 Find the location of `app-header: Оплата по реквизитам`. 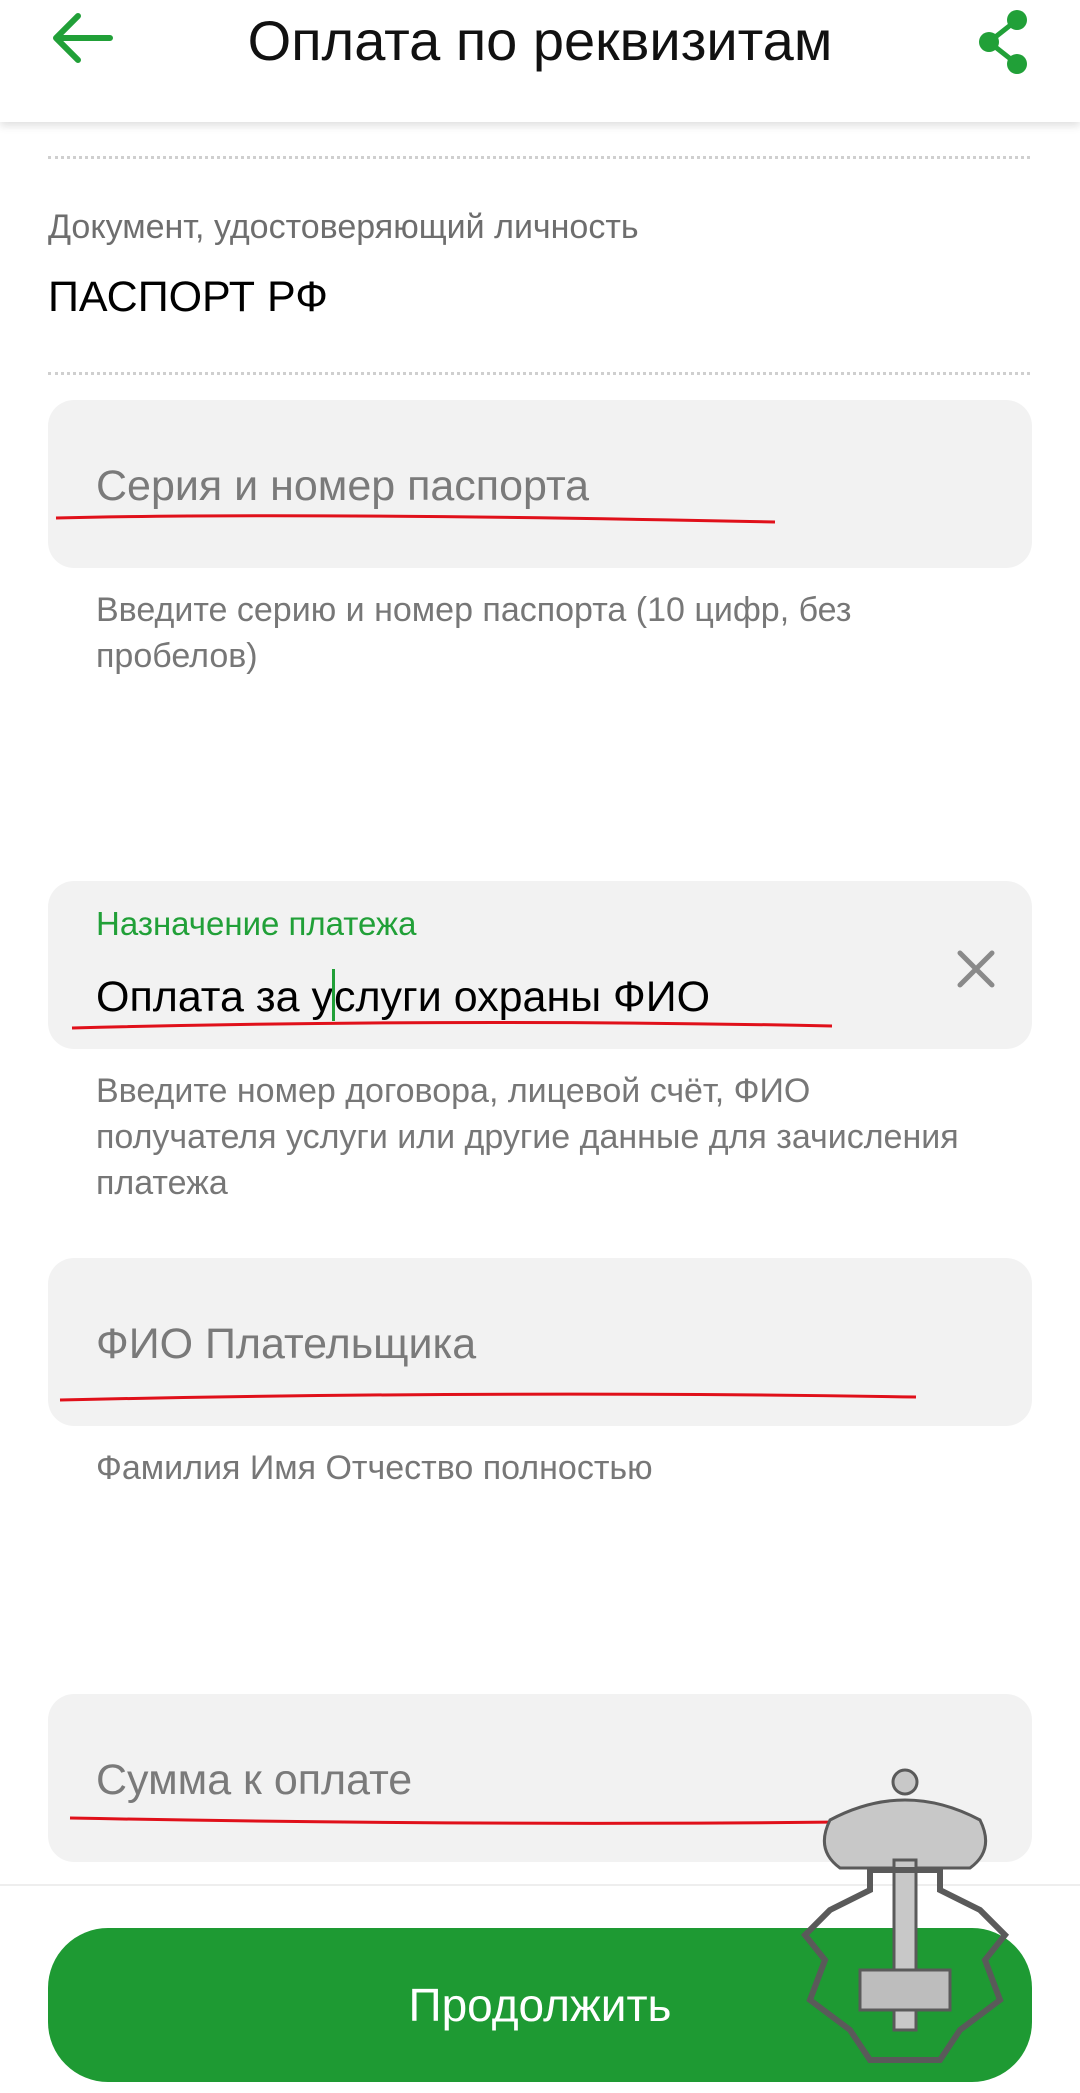

app-header: Оплата по реквизитам is located at coordinates (540, 61).